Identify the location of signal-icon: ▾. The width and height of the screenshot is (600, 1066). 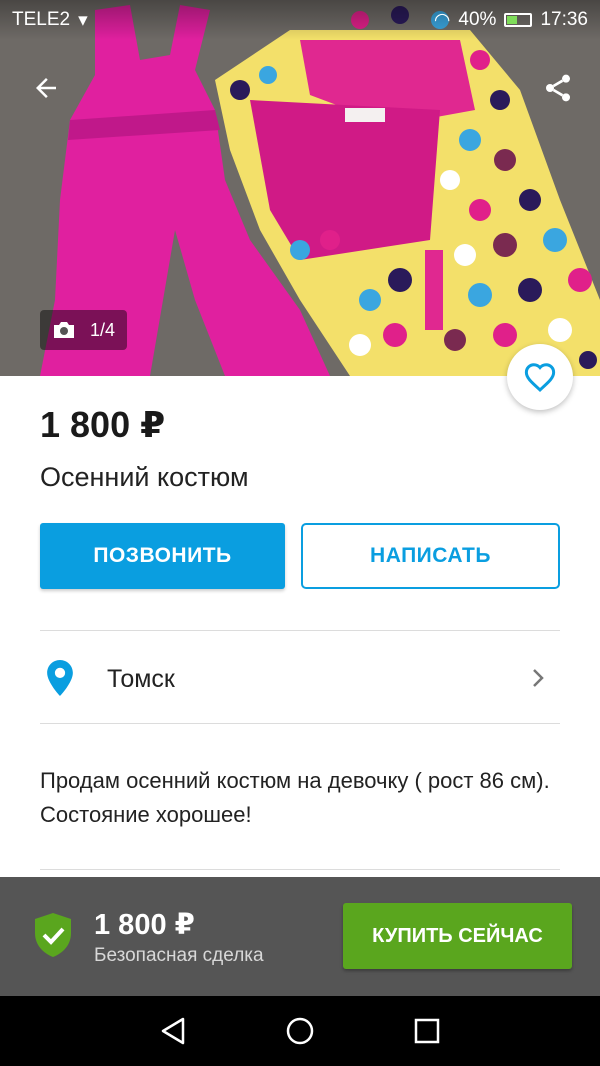
(83, 20).